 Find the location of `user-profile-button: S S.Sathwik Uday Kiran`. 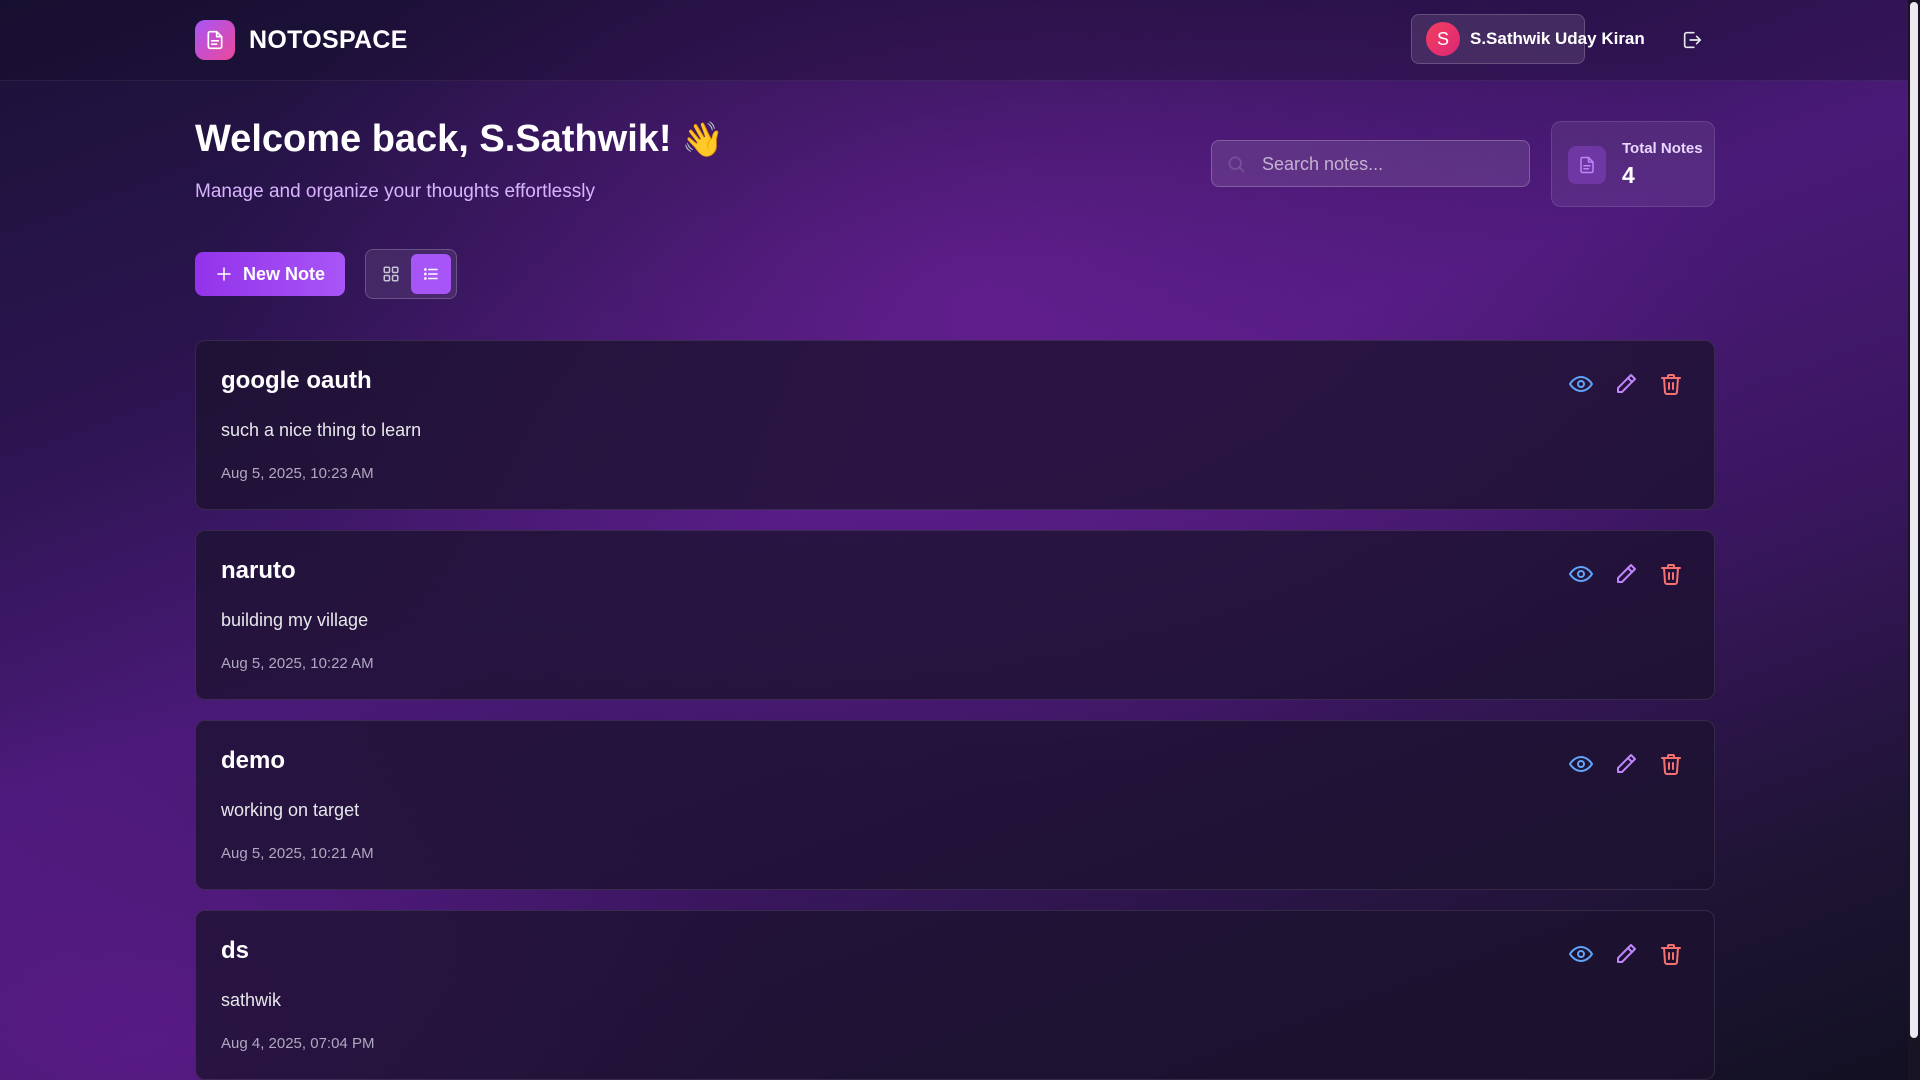

user-profile-button: S S.Sathwik Uday Kiran is located at coordinates (1528, 39).